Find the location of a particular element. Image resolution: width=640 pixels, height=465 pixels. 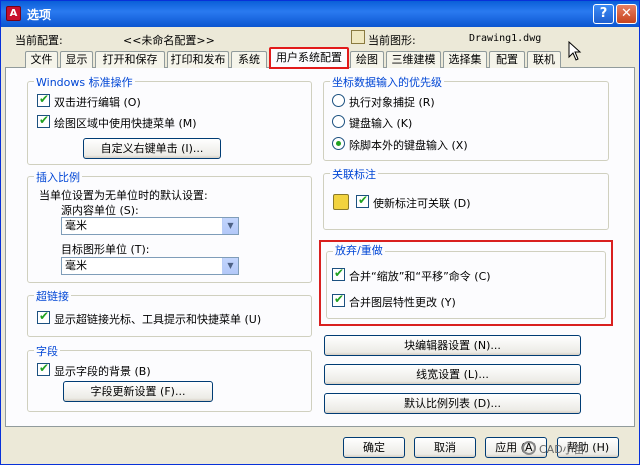

hyperlink-cursor-checkbox: ✔ is located at coordinates (43, 316).